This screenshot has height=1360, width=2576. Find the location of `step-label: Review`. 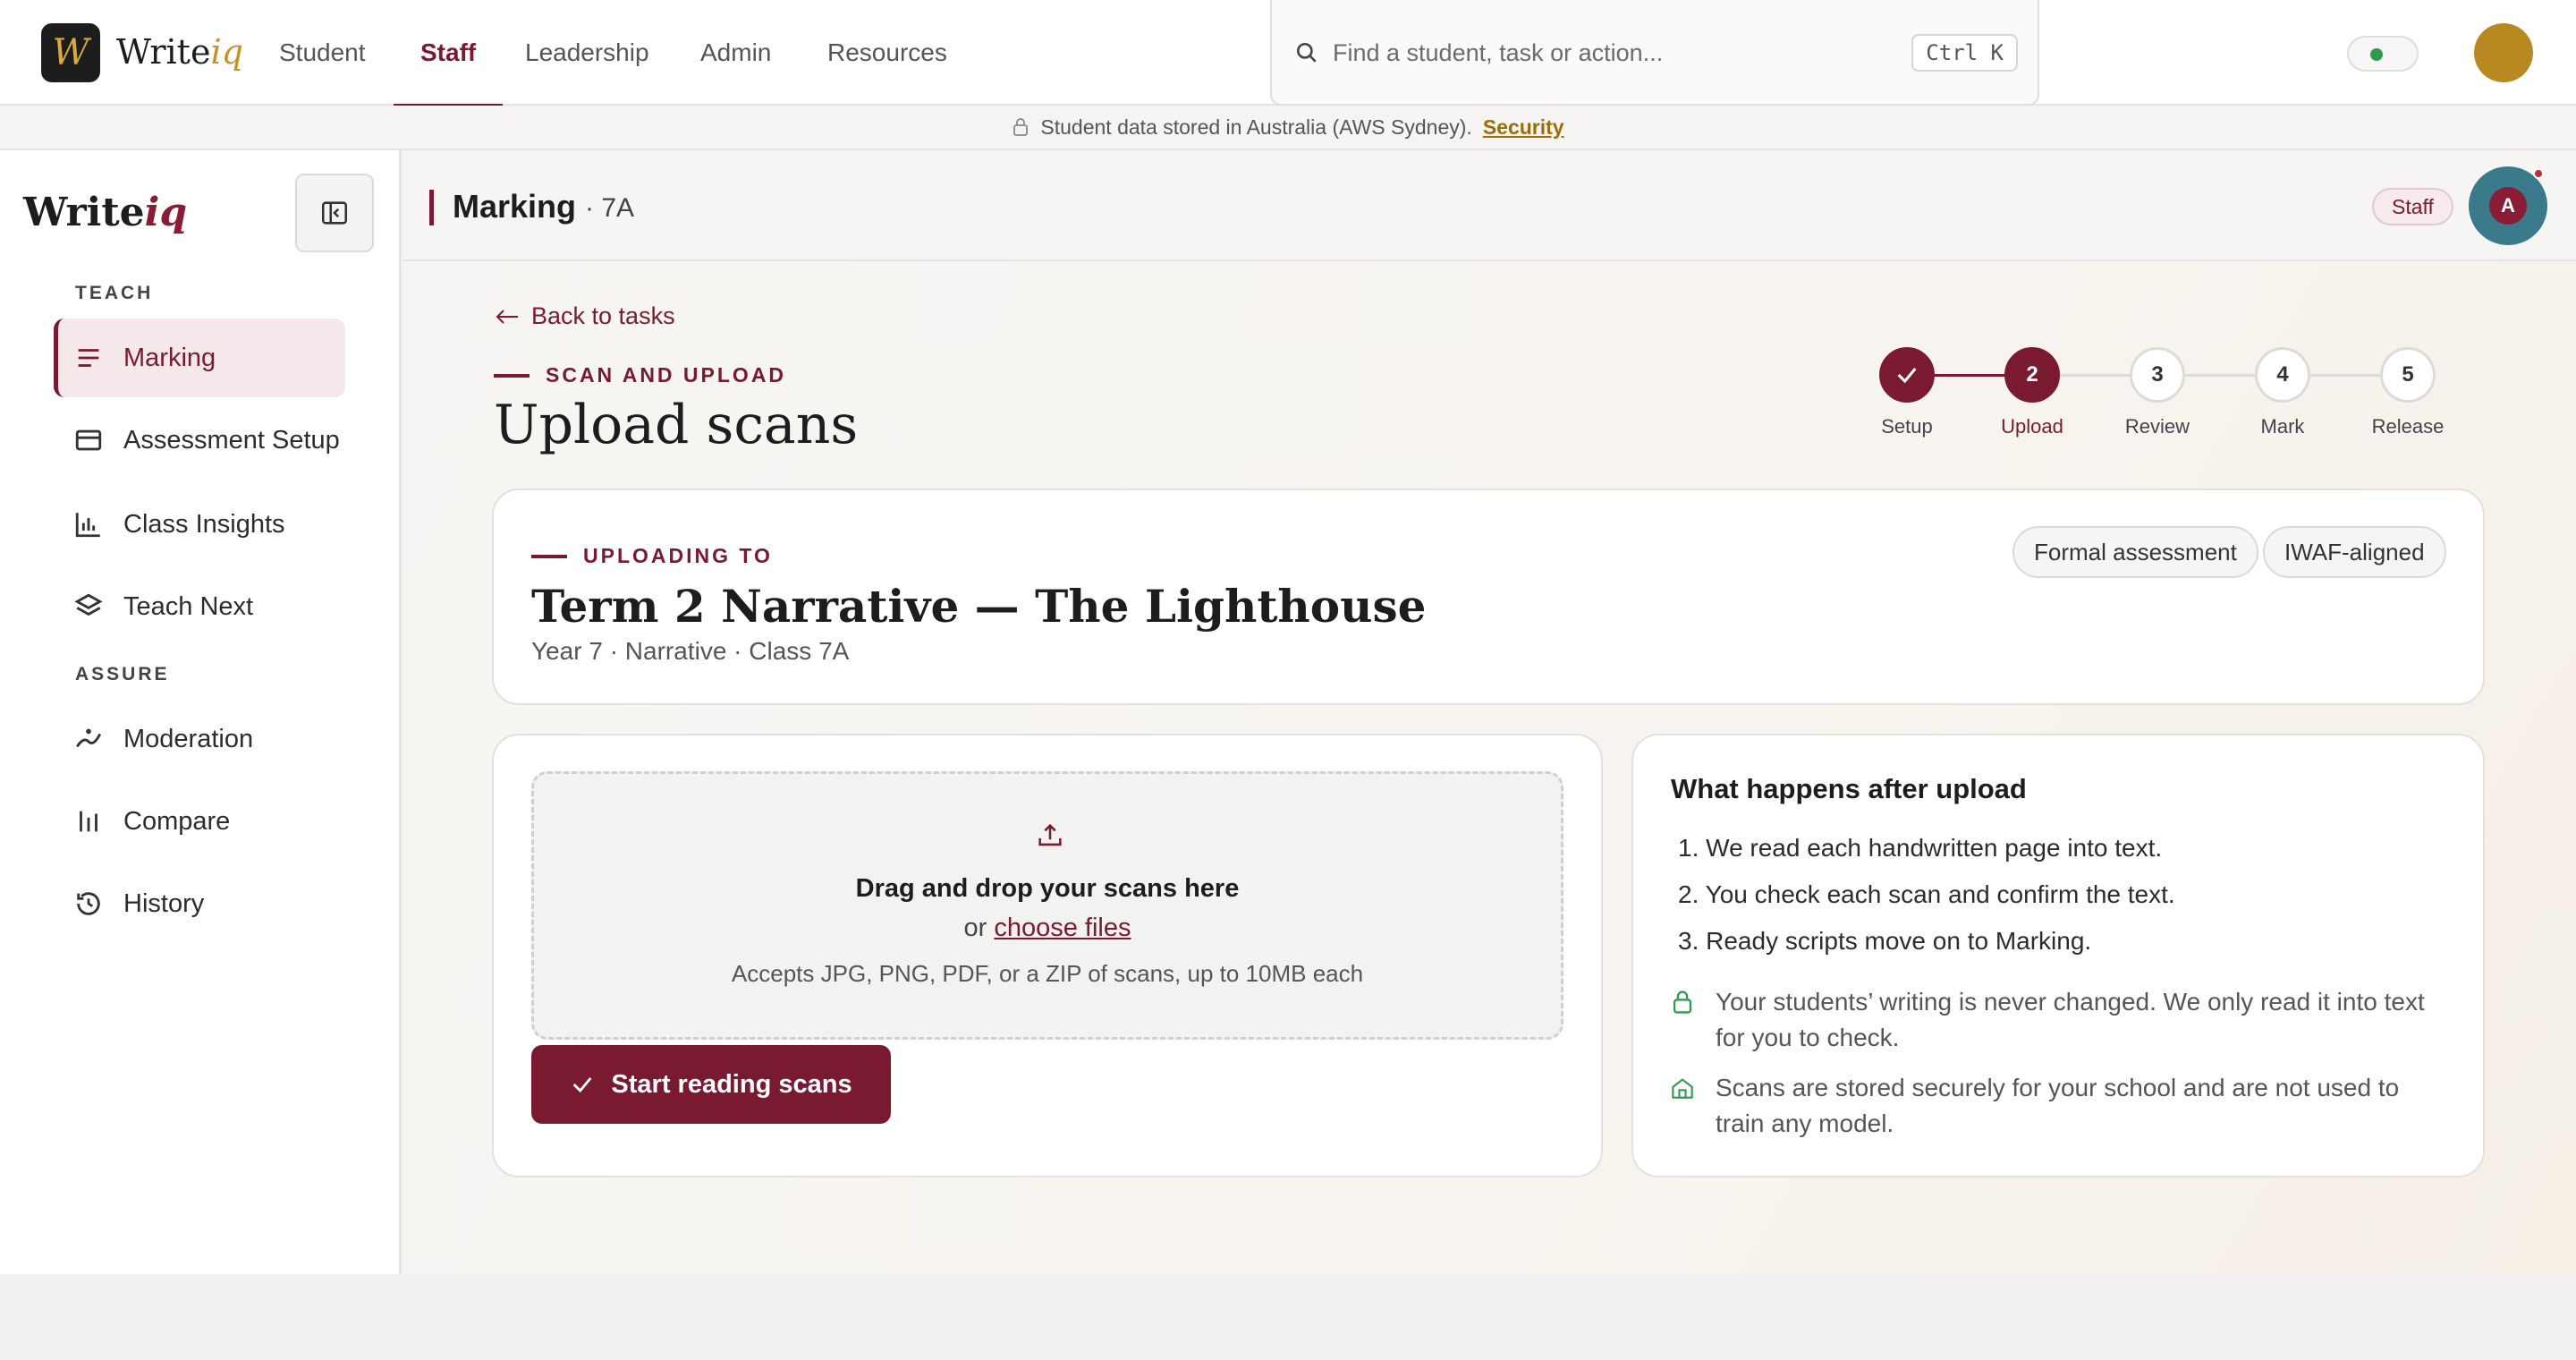

step-label: Review is located at coordinates (2157, 426).